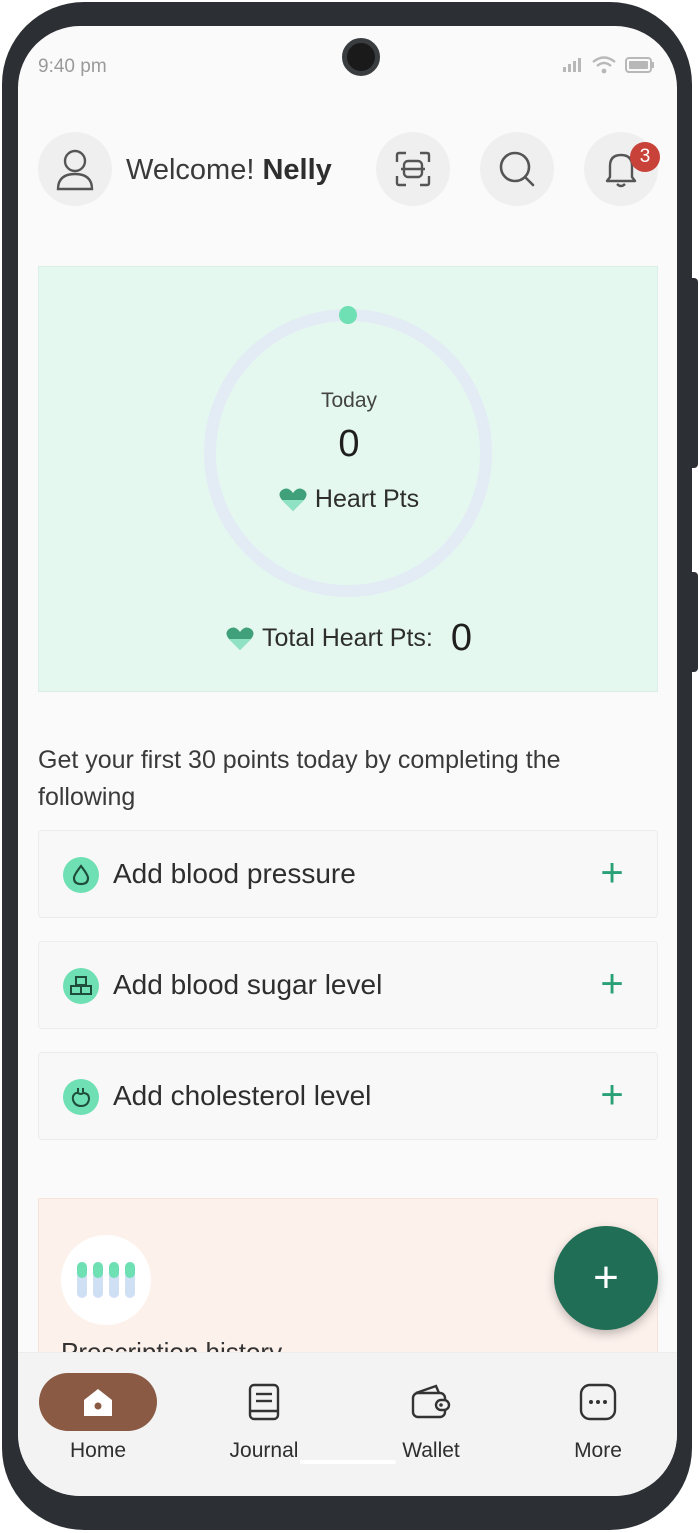  I want to click on heart-organ-icon, so click(81, 1097).